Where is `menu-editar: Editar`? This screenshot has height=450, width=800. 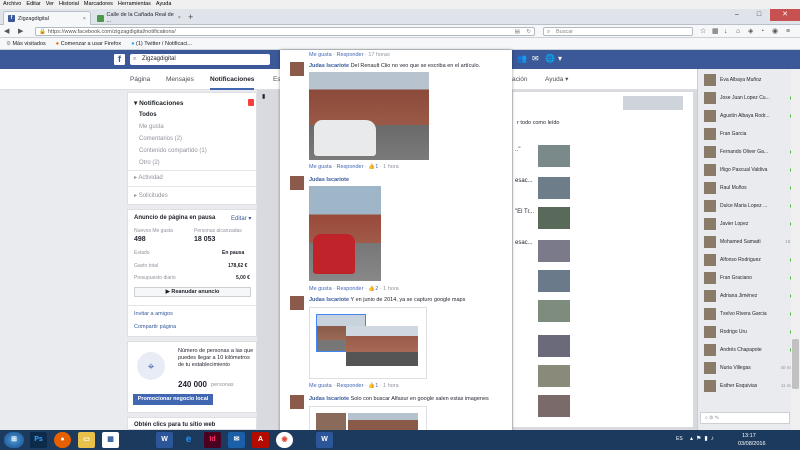
menu-editar: Editar is located at coordinates (33, 4).